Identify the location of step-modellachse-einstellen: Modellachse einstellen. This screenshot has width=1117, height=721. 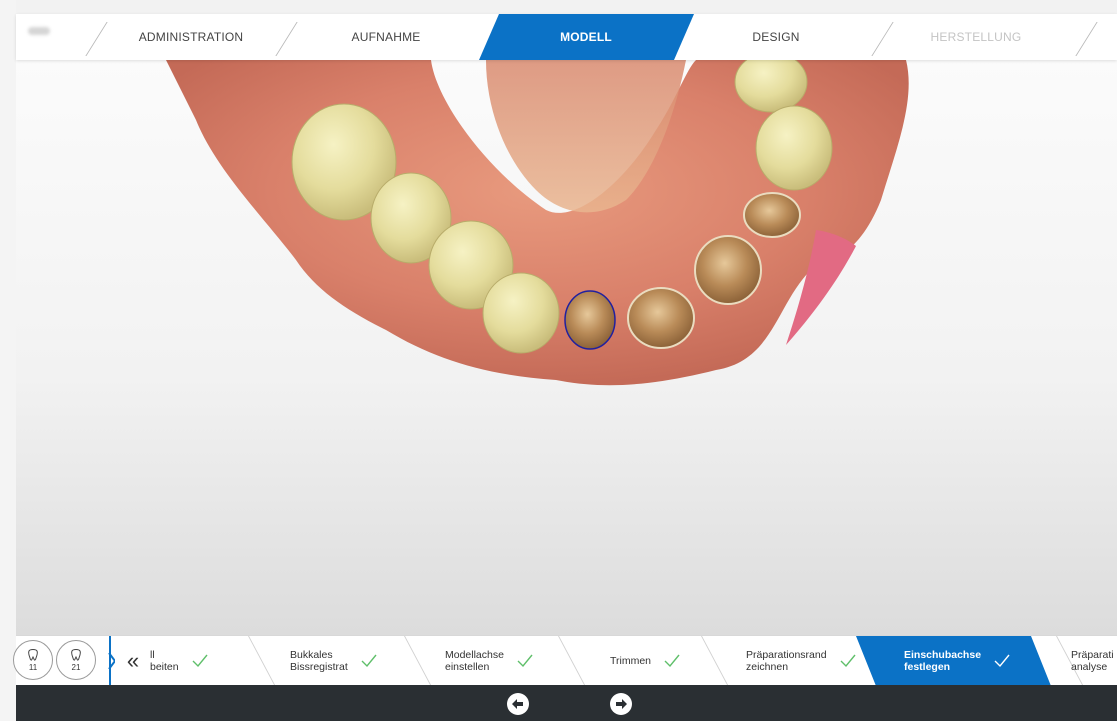
(489, 661).